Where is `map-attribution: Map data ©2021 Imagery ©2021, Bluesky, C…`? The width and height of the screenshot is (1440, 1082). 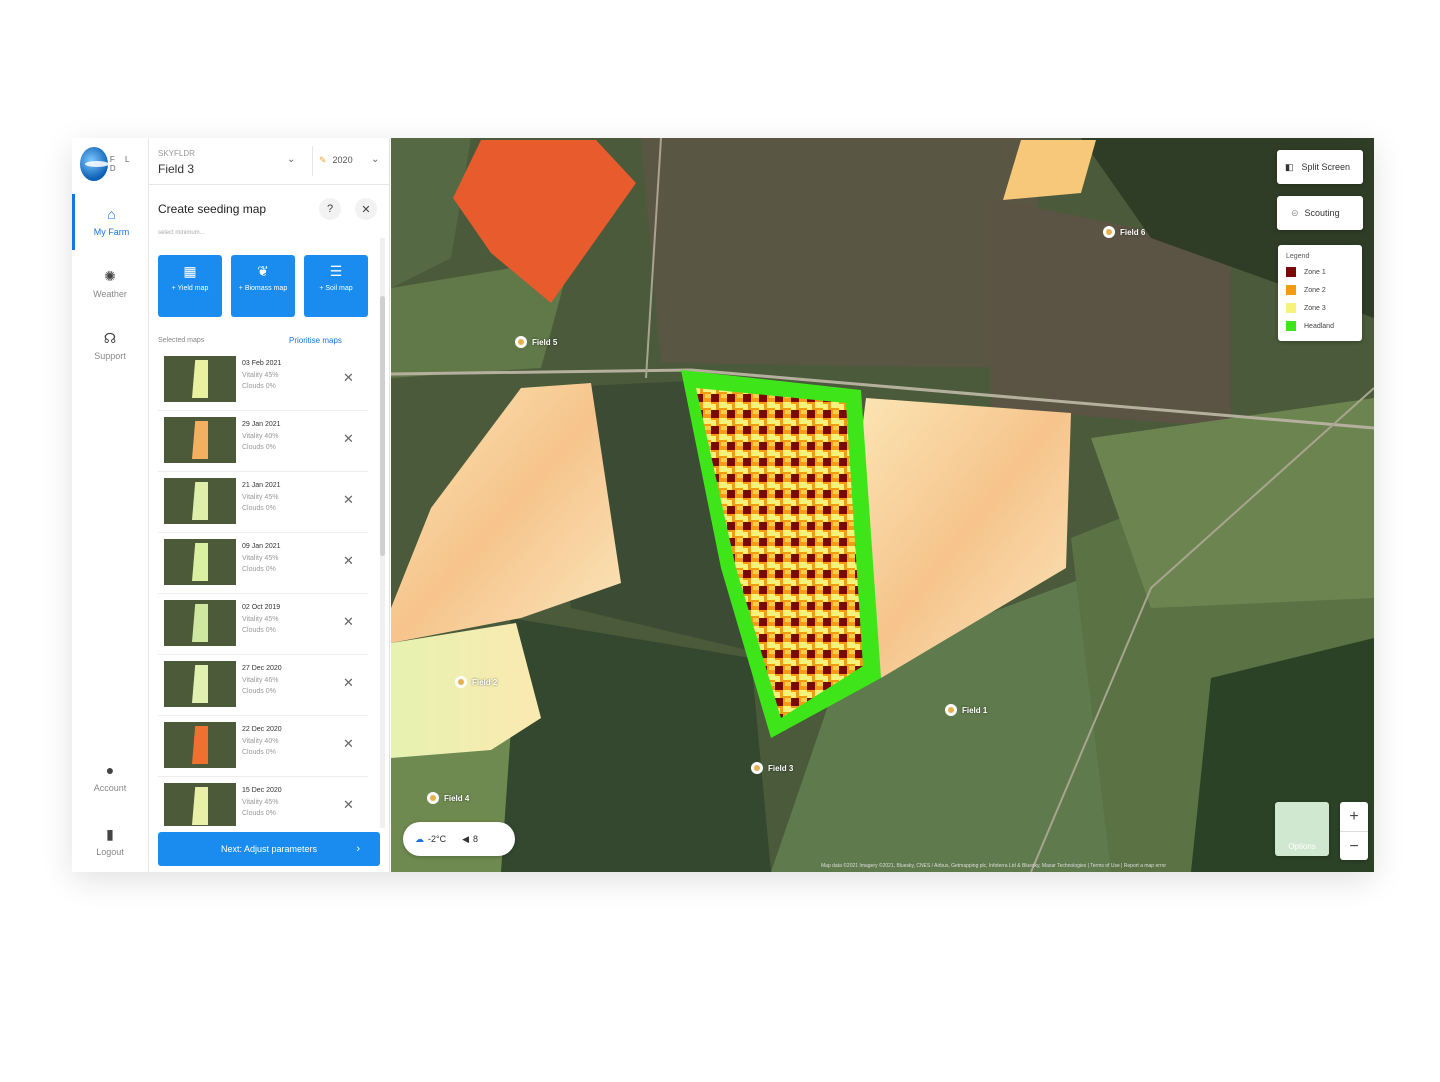 map-attribution: Map data ©2021 Imagery ©2021, Bluesky, C… is located at coordinates (994, 866).